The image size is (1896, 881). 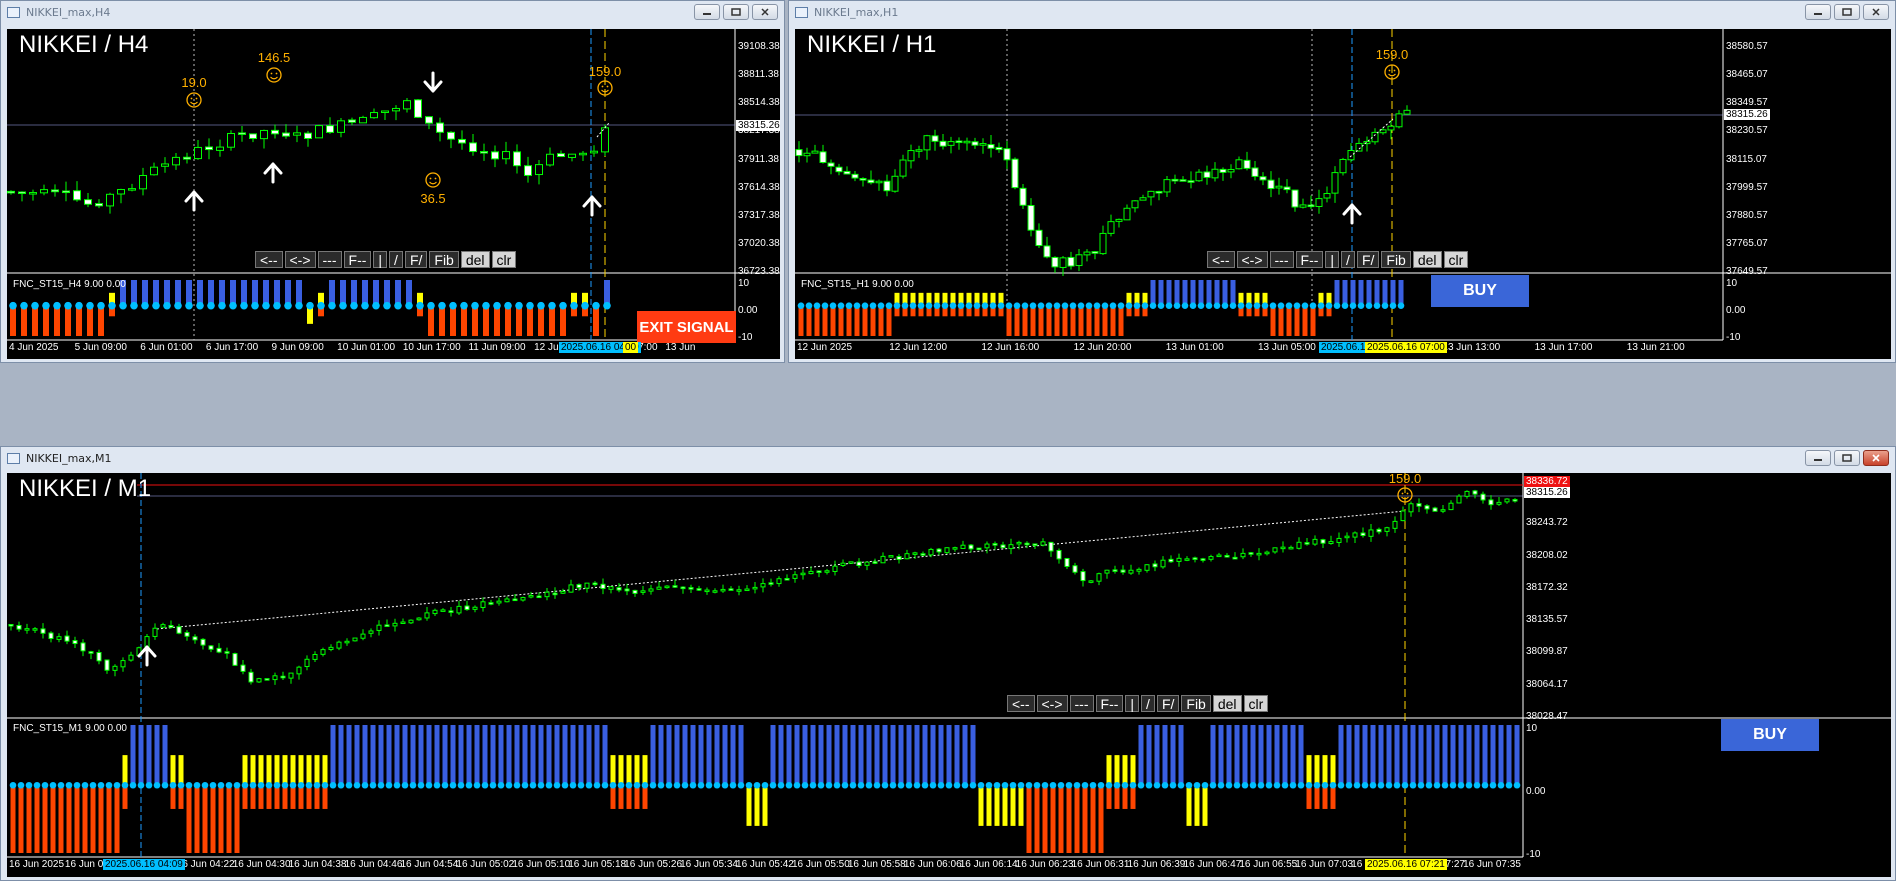 I want to click on window-titlebar: NIKKEI_max,M1, so click(x=948, y=458).